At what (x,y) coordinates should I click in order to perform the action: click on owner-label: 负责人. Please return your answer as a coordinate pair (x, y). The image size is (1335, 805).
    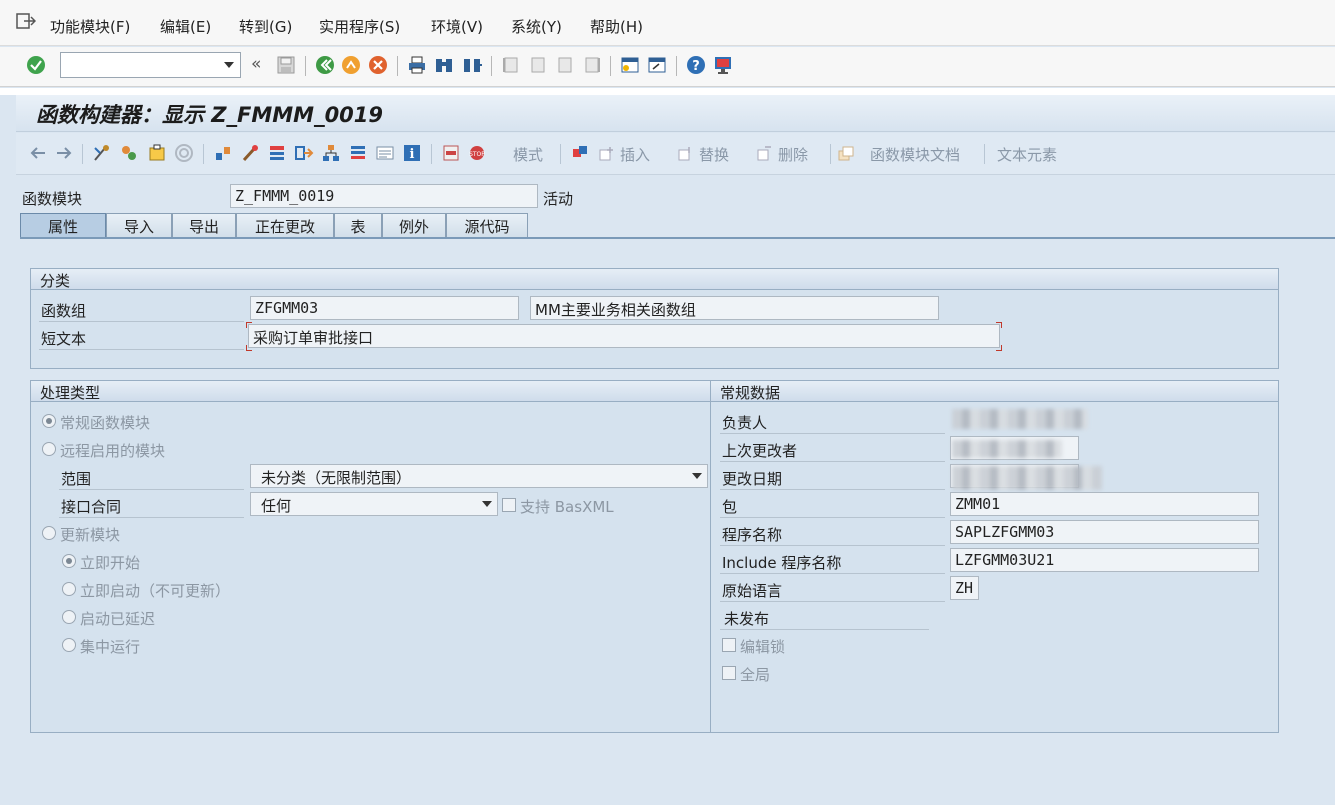
    Looking at the image, I should click on (745, 423).